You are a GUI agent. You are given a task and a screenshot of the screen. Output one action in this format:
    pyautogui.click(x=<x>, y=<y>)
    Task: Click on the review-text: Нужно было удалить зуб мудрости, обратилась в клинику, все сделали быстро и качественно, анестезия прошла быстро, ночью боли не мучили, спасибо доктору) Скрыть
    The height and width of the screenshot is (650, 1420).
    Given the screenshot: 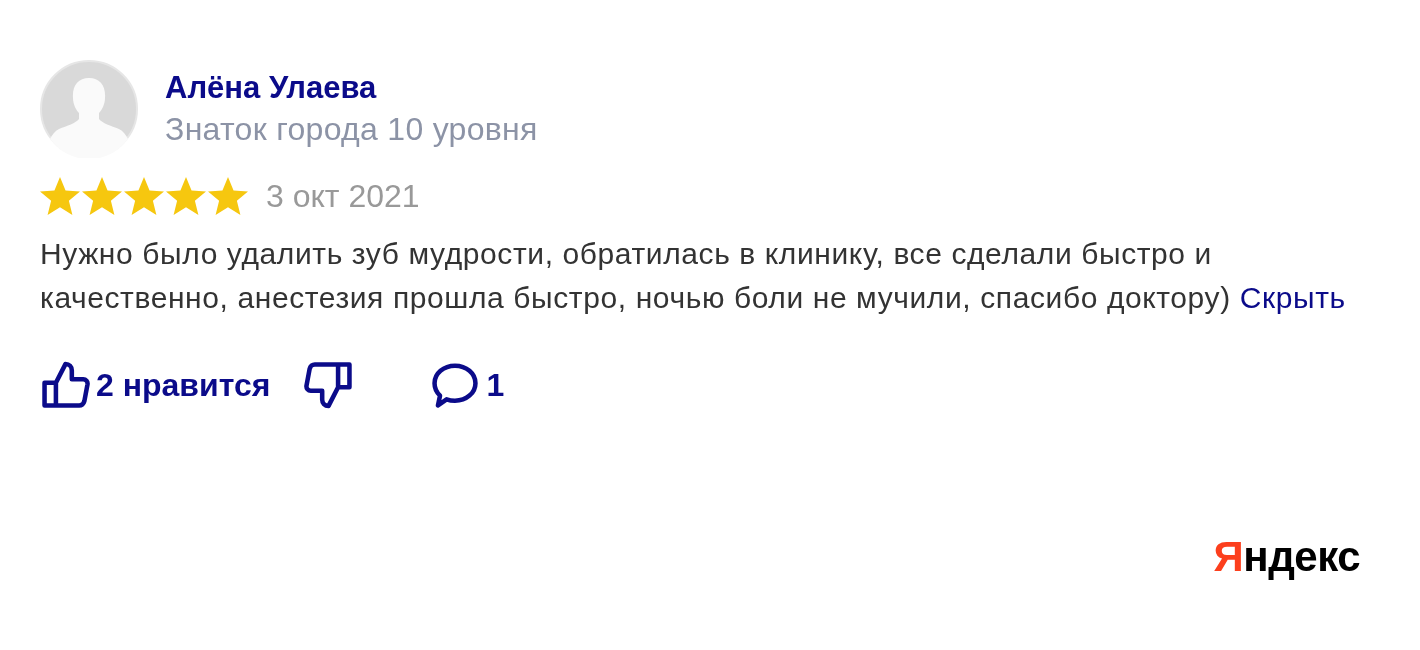 What is the action you would take?
    pyautogui.click(x=693, y=276)
    